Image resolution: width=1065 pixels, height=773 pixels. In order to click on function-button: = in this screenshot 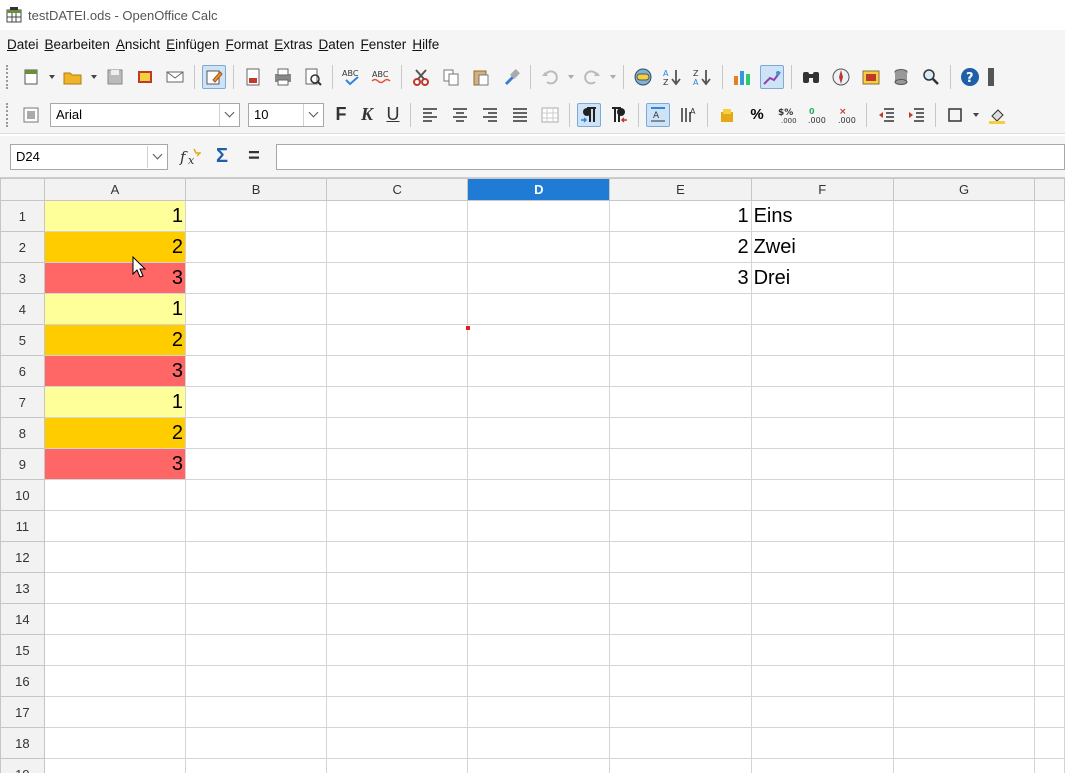, I will do `click(254, 157)`.